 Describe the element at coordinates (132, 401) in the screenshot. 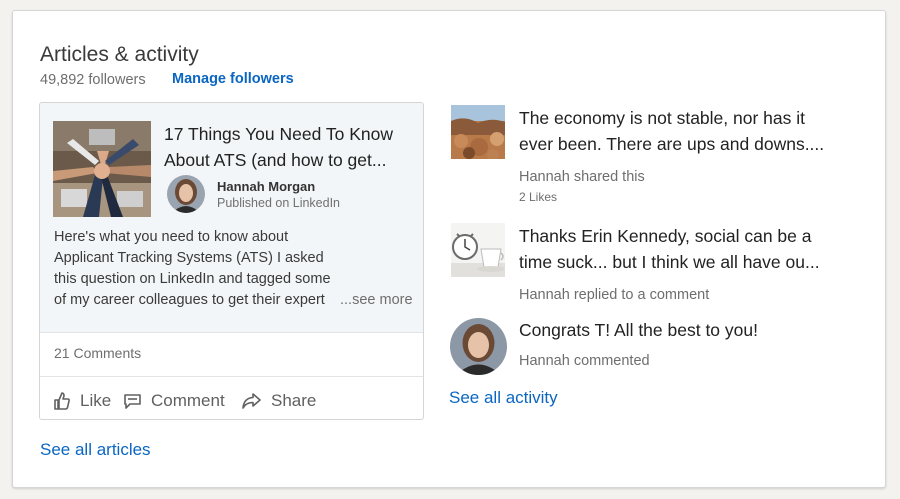

I see `comment-icon` at that location.